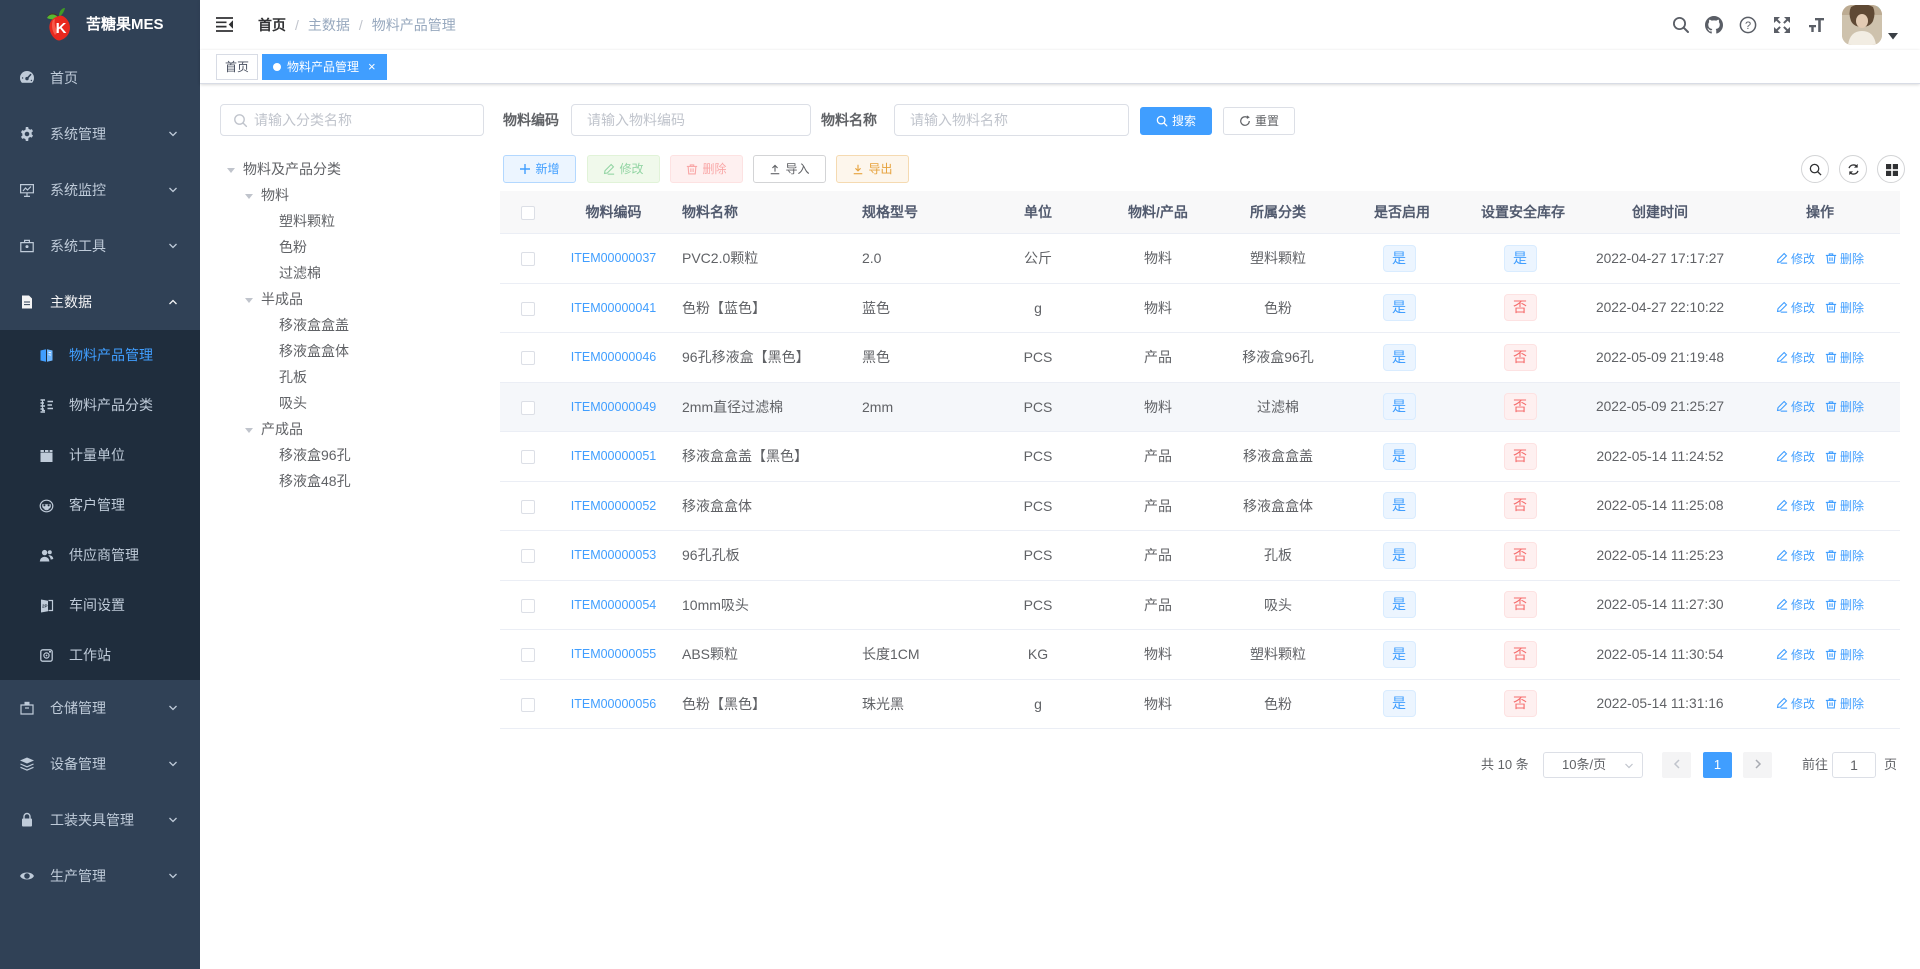 The height and width of the screenshot is (969, 1920). What do you see at coordinates (45, 605) in the screenshot?
I see `svg-text: 2P` at bounding box center [45, 605].